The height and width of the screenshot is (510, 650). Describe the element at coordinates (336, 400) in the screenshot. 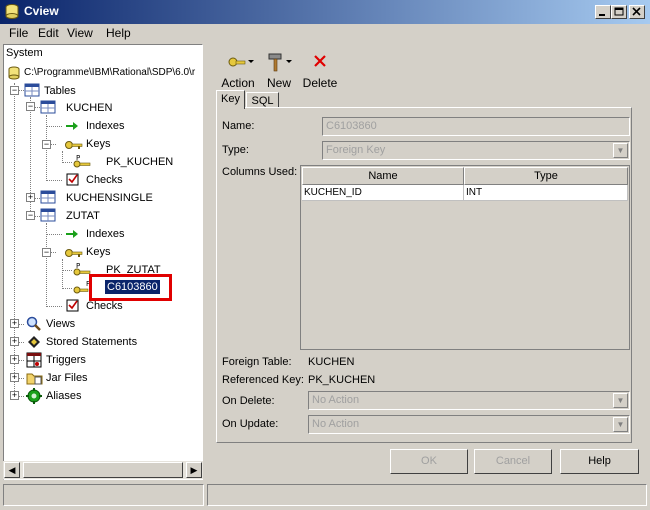

I see `on-delete-value: No Action` at that location.